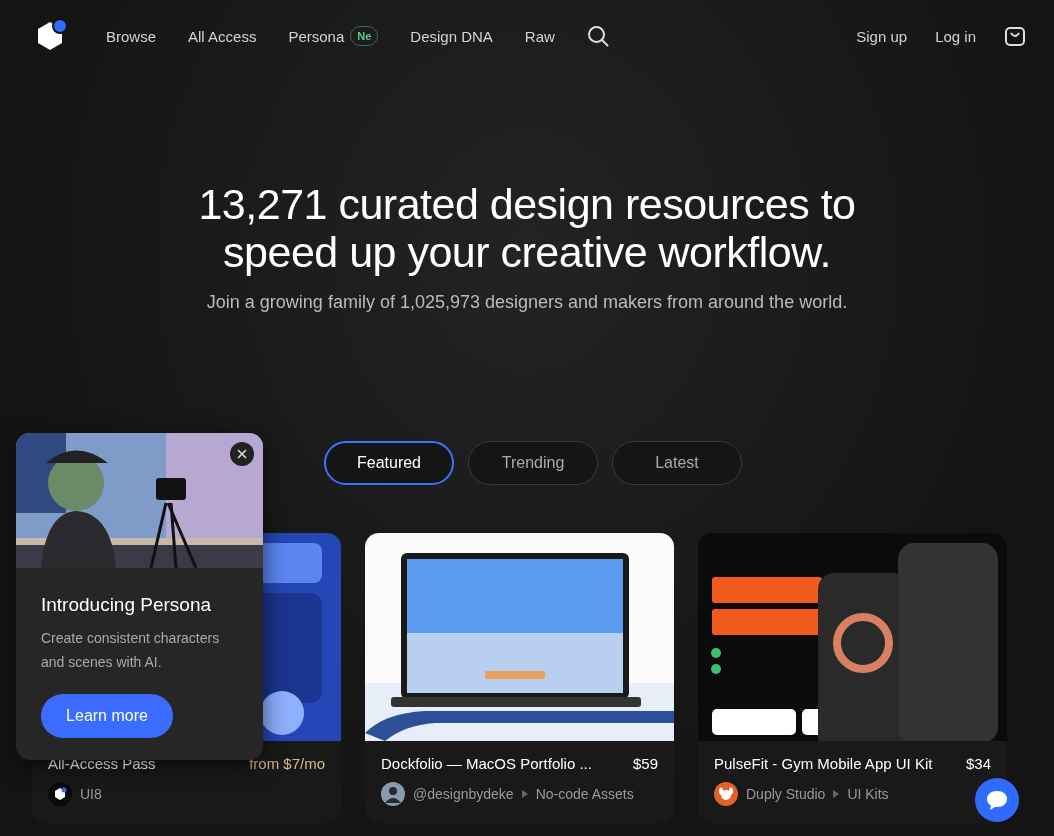 The width and height of the screenshot is (1054, 836). I want to click on author-name: @designbydeke, so click(463, 794).